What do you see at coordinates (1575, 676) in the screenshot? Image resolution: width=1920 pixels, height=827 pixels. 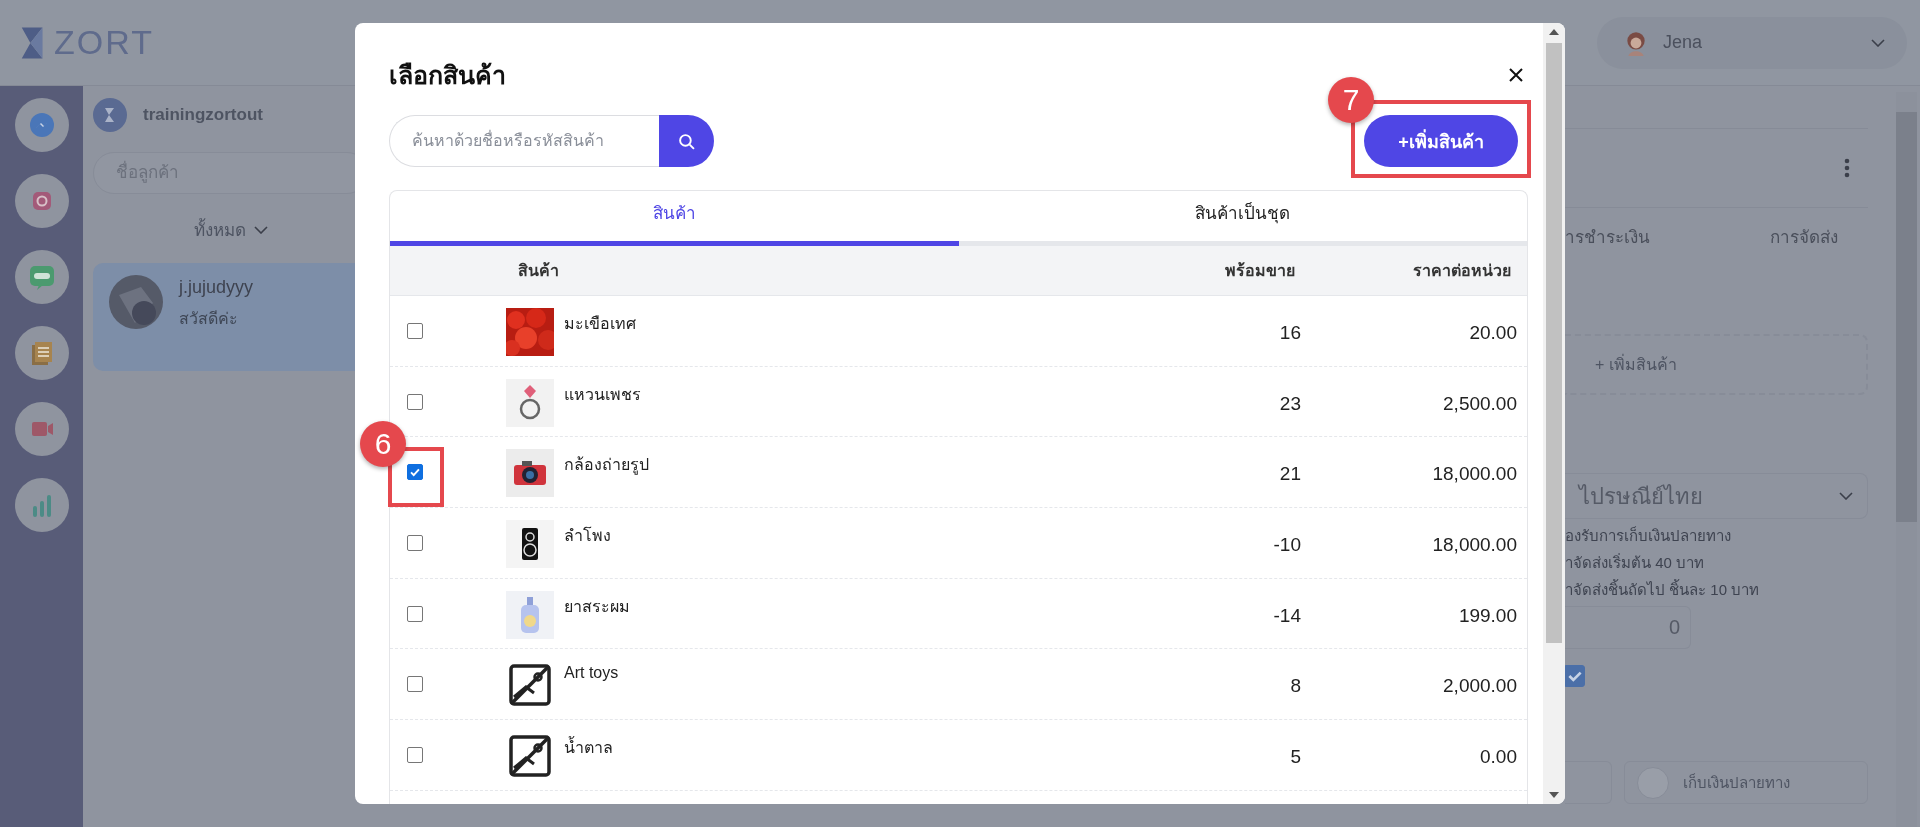 I see `checkbox` at bounding box center [1575, 676].